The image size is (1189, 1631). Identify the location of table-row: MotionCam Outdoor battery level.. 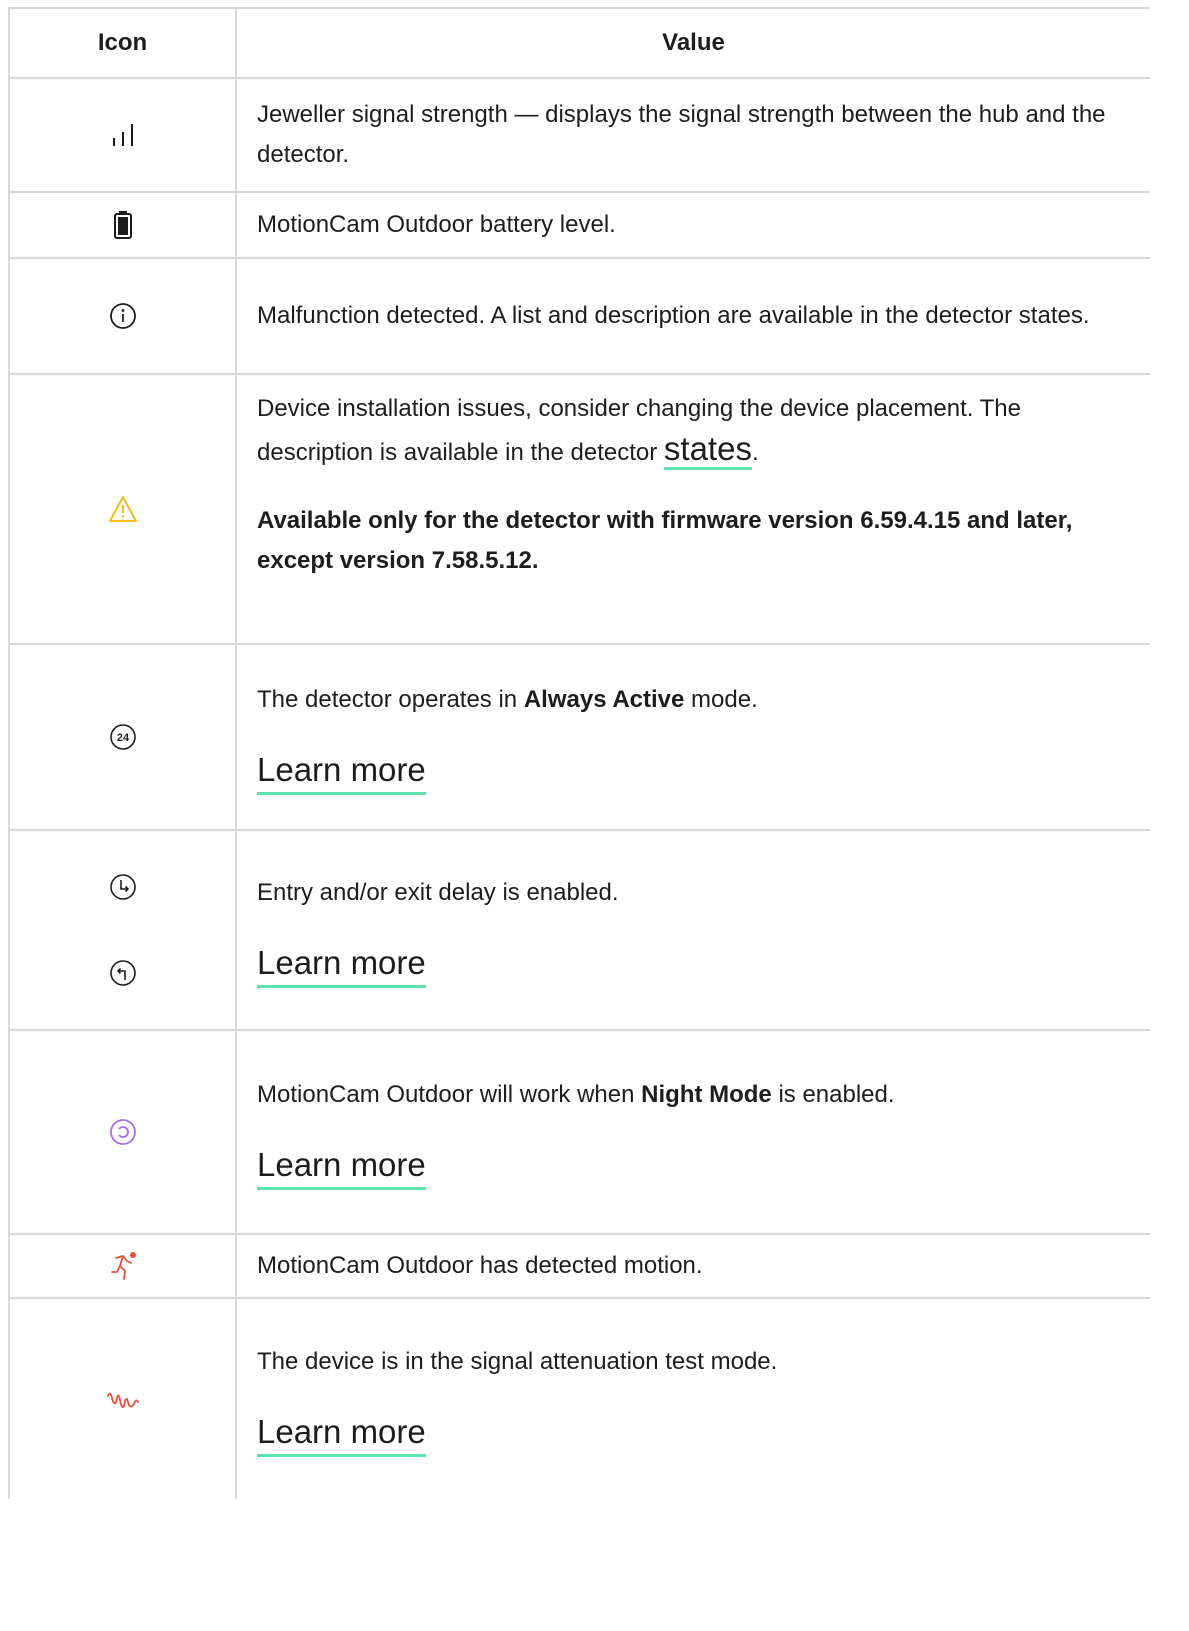
(580, 226).